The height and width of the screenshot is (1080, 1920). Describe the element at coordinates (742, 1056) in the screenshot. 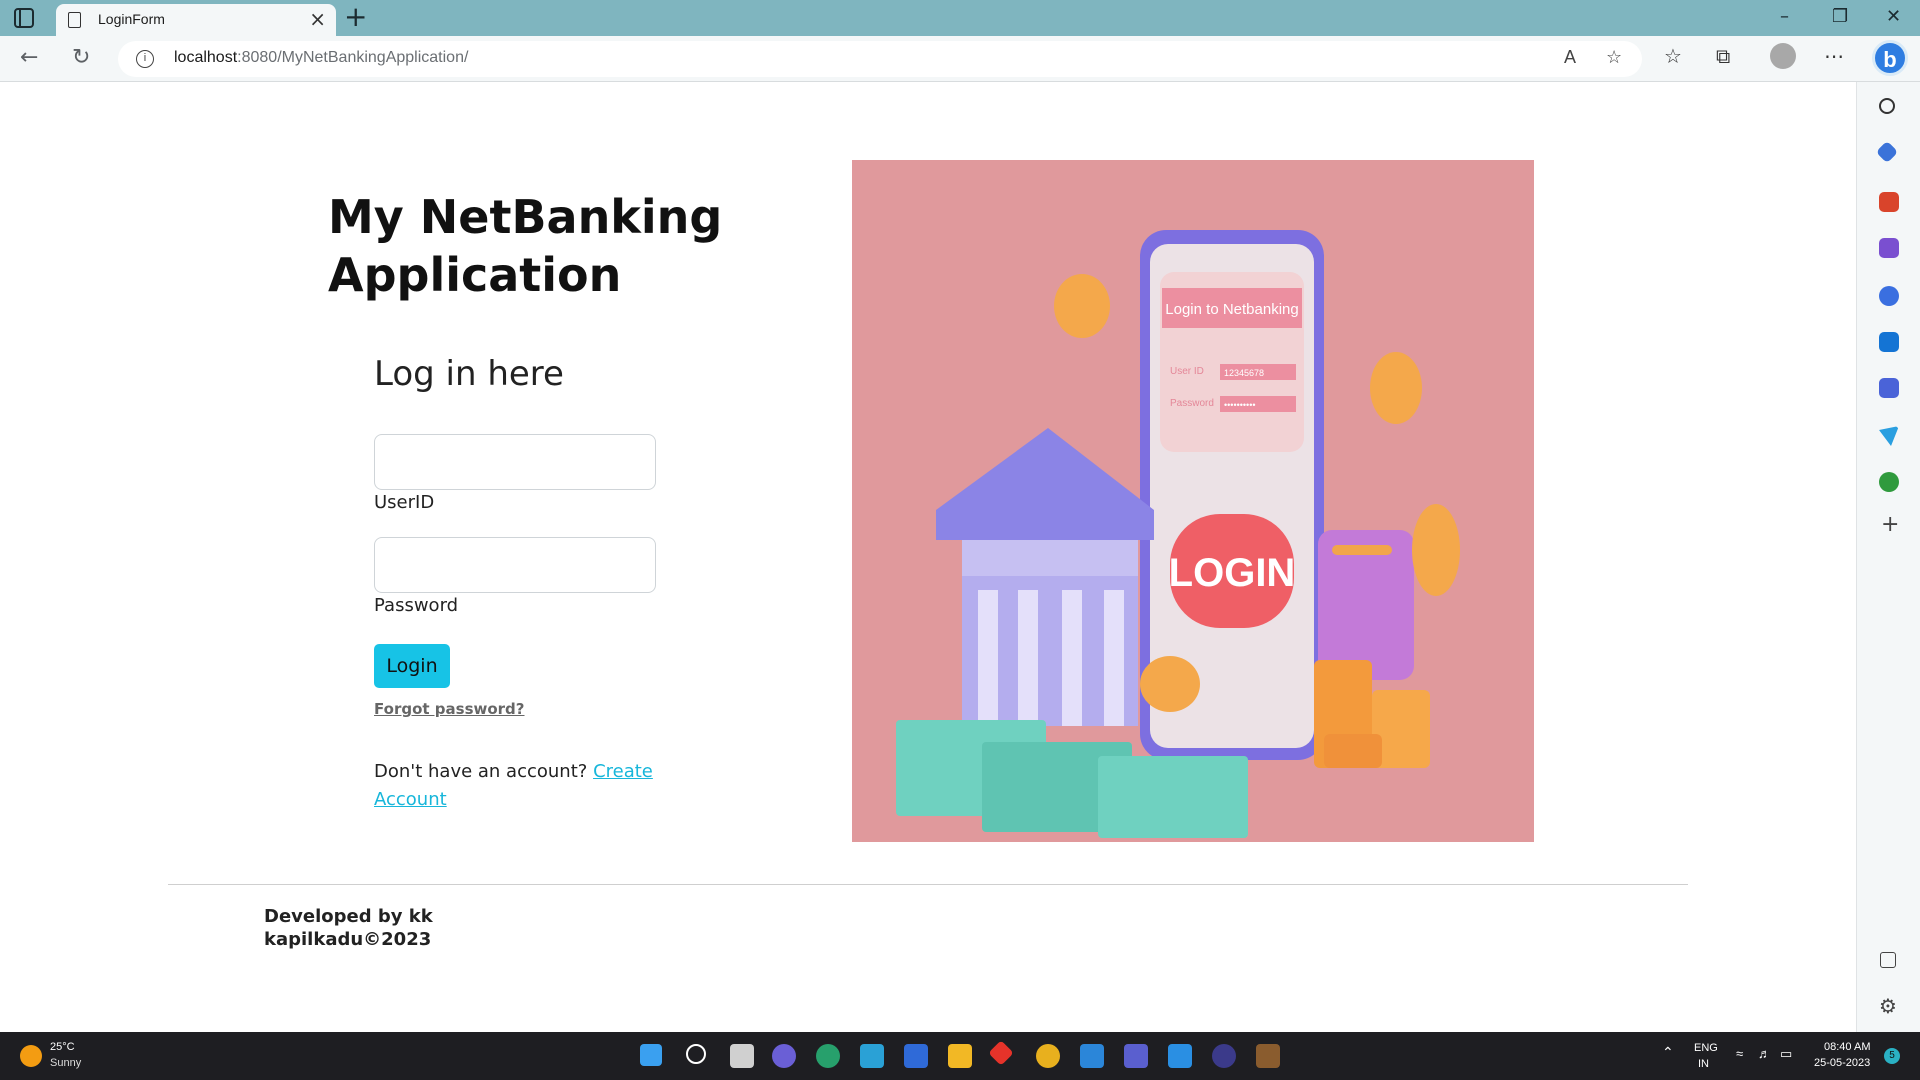

I see `task-view-icon` at that location.